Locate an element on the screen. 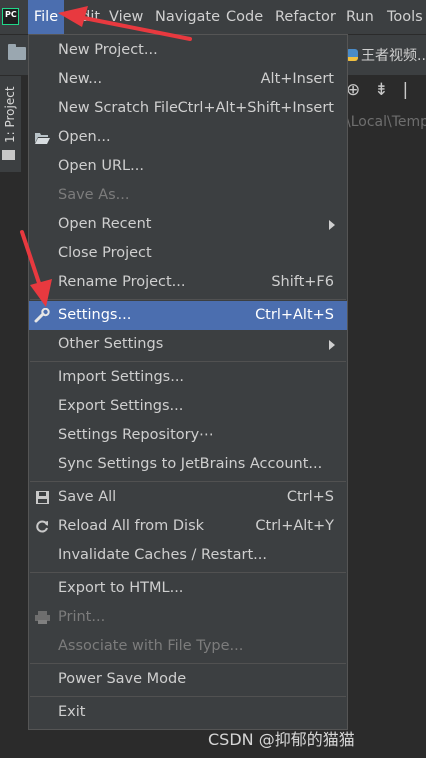 The width and height of the screenshot is (426, 758). reload-icon is located at coordinates (42, 526).